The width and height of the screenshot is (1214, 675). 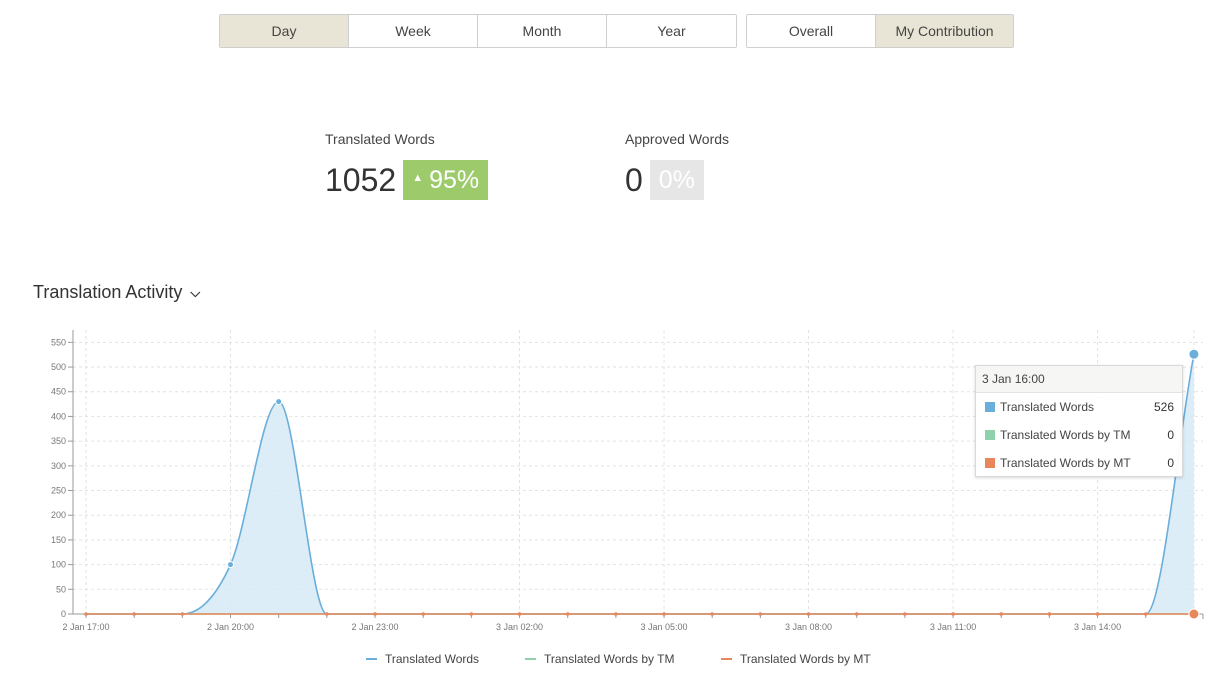 What do you see at coordinates (58, 565) in the screenshot?
I see `y-tick-label: 100` at bounding box center [58, 565].